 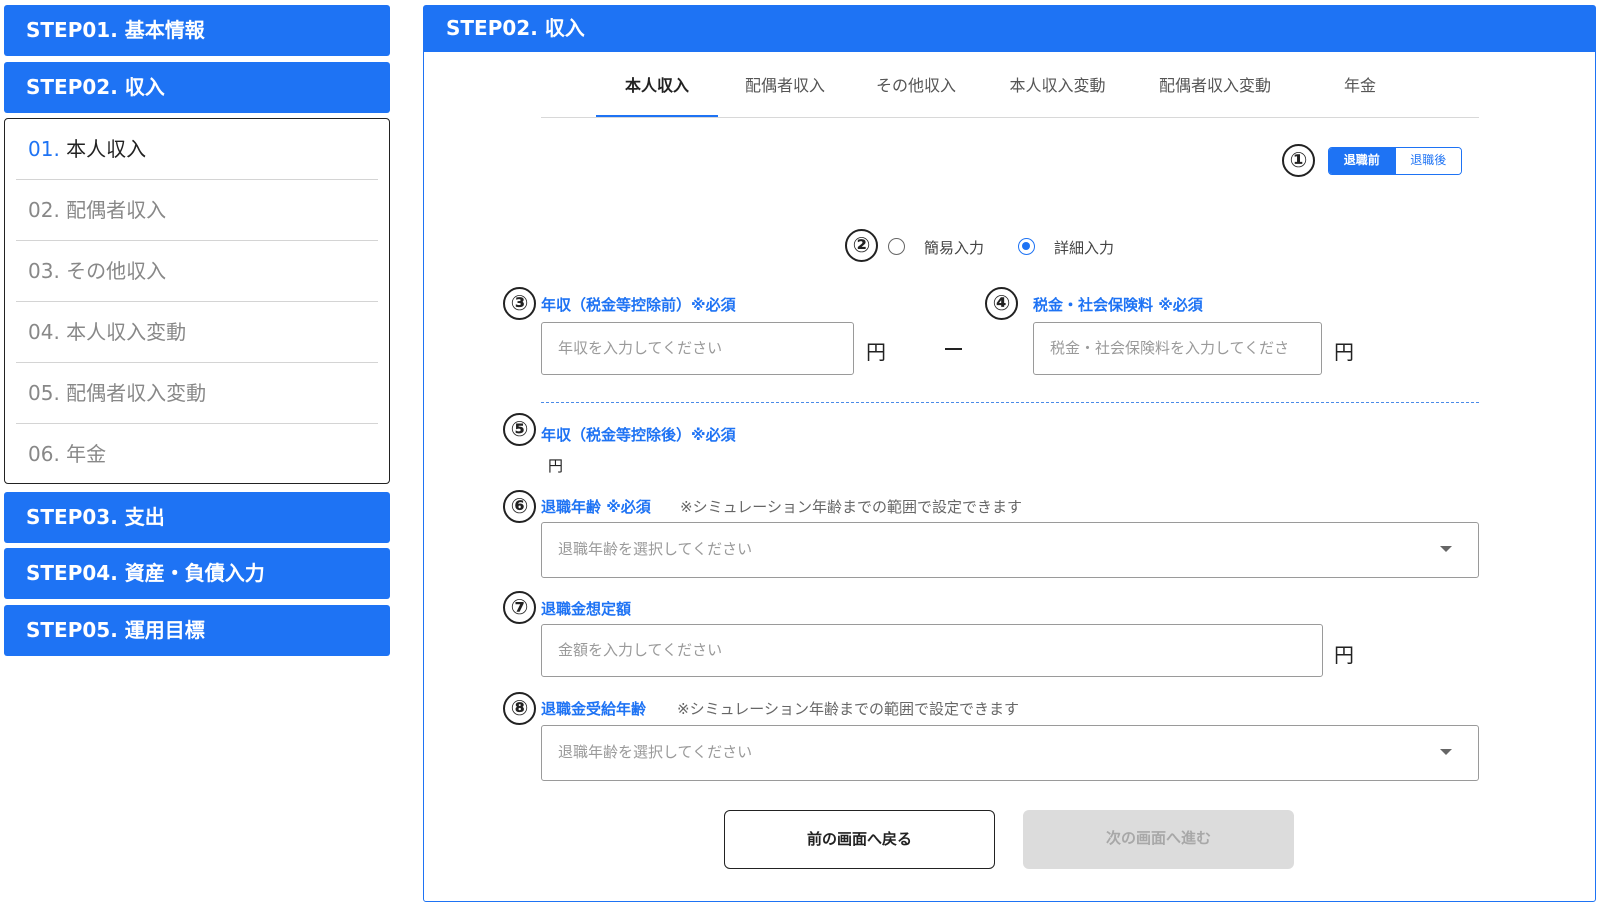 I want to click on simple-input-label: 簡易入力, so click(x=954, y=248).